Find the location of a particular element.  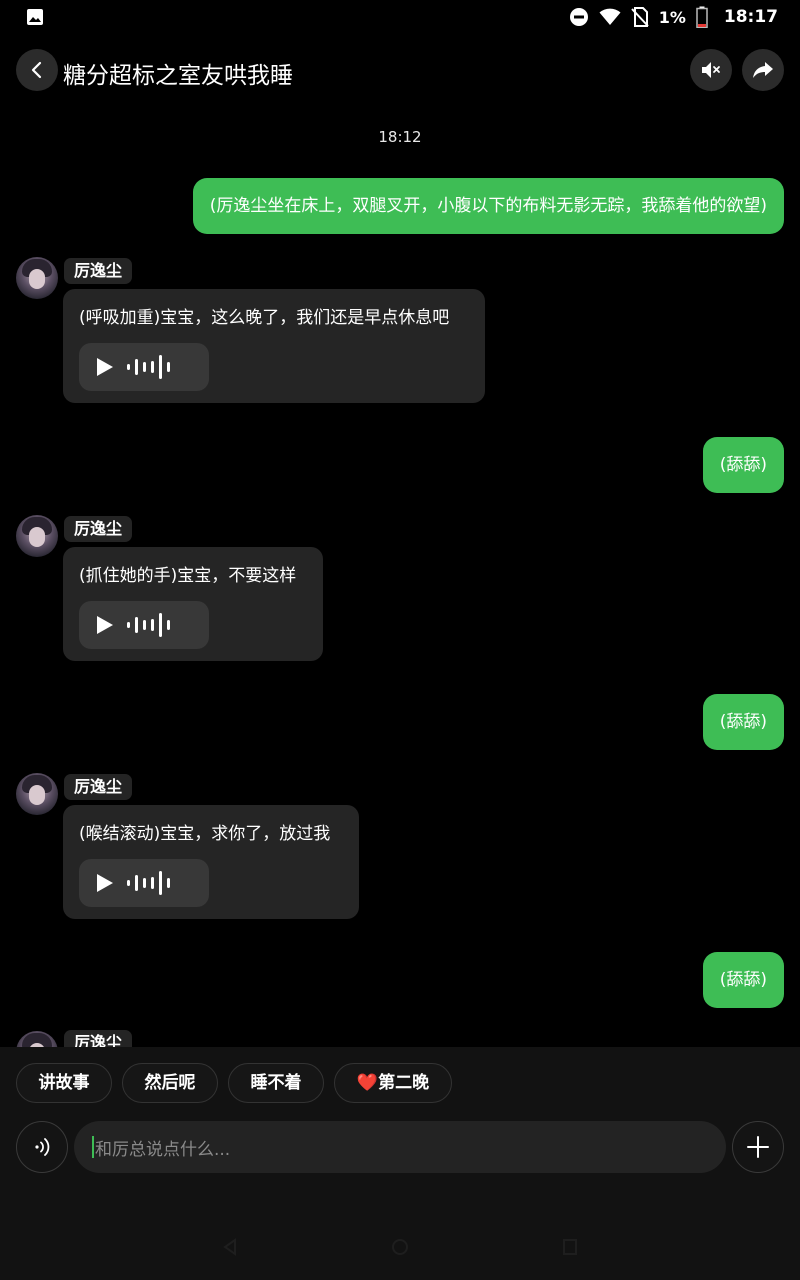

sound-waves-icon is located at coordinates (42, 1147).